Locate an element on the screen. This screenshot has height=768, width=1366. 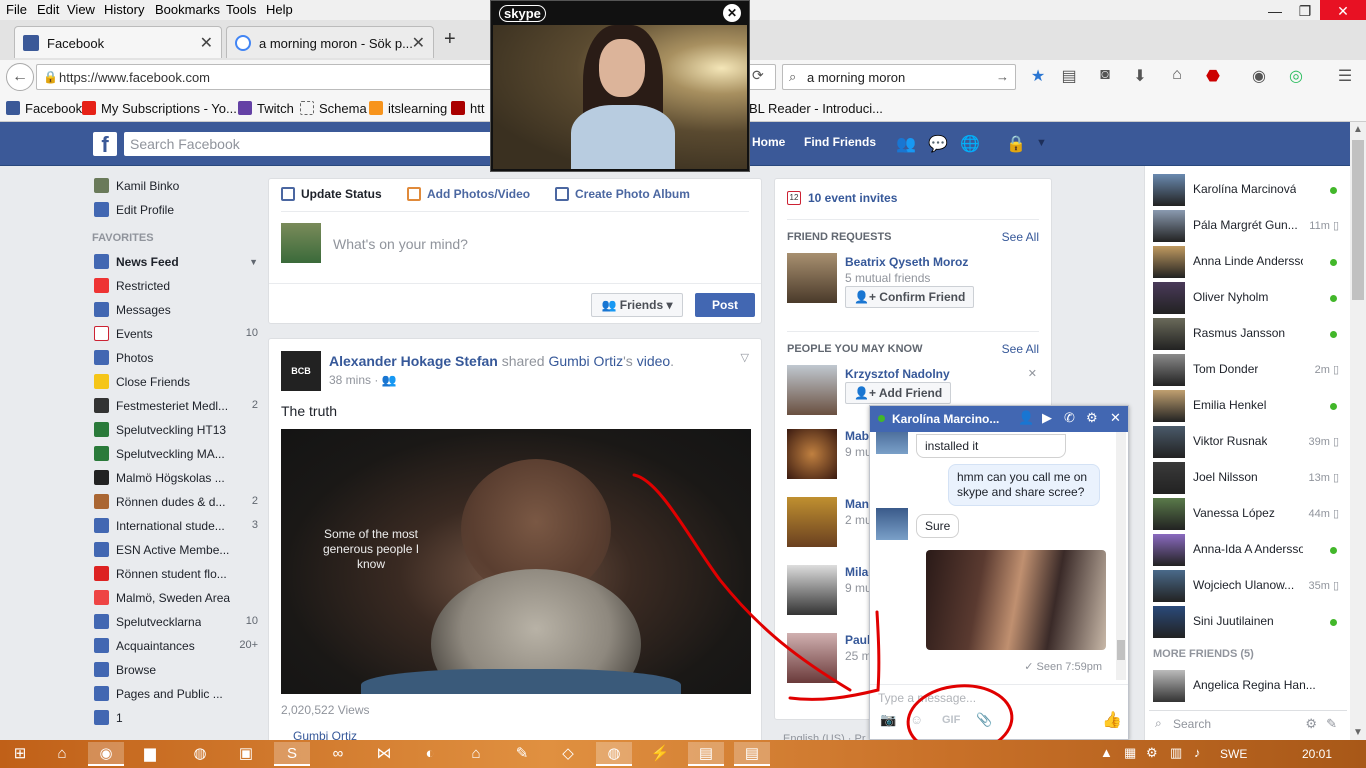
account-menu-arrow-icon: ▼ is located at coordinates (1041, 143).